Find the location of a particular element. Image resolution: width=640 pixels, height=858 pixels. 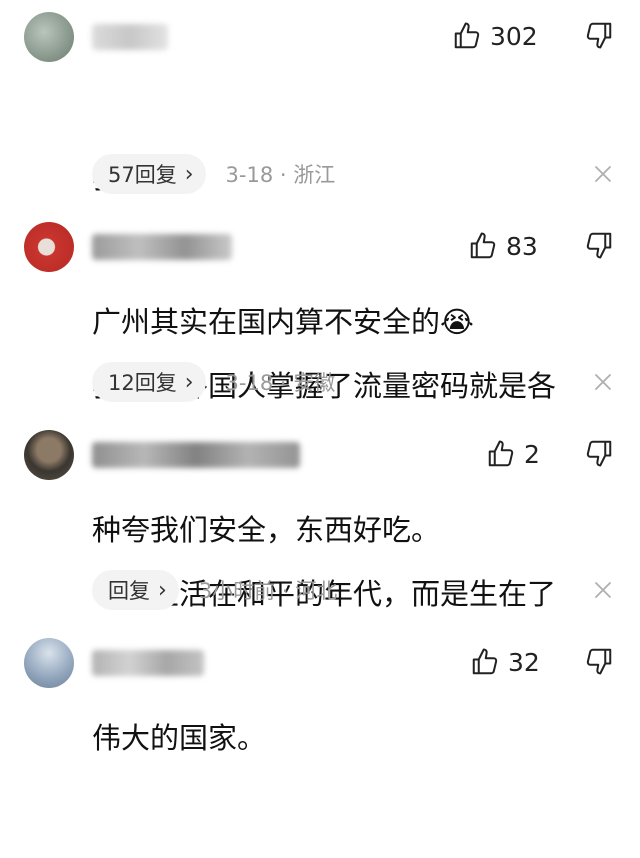

meta-row: 回复 › 3小时前 · 河北 is located at coordinates (214, 590).